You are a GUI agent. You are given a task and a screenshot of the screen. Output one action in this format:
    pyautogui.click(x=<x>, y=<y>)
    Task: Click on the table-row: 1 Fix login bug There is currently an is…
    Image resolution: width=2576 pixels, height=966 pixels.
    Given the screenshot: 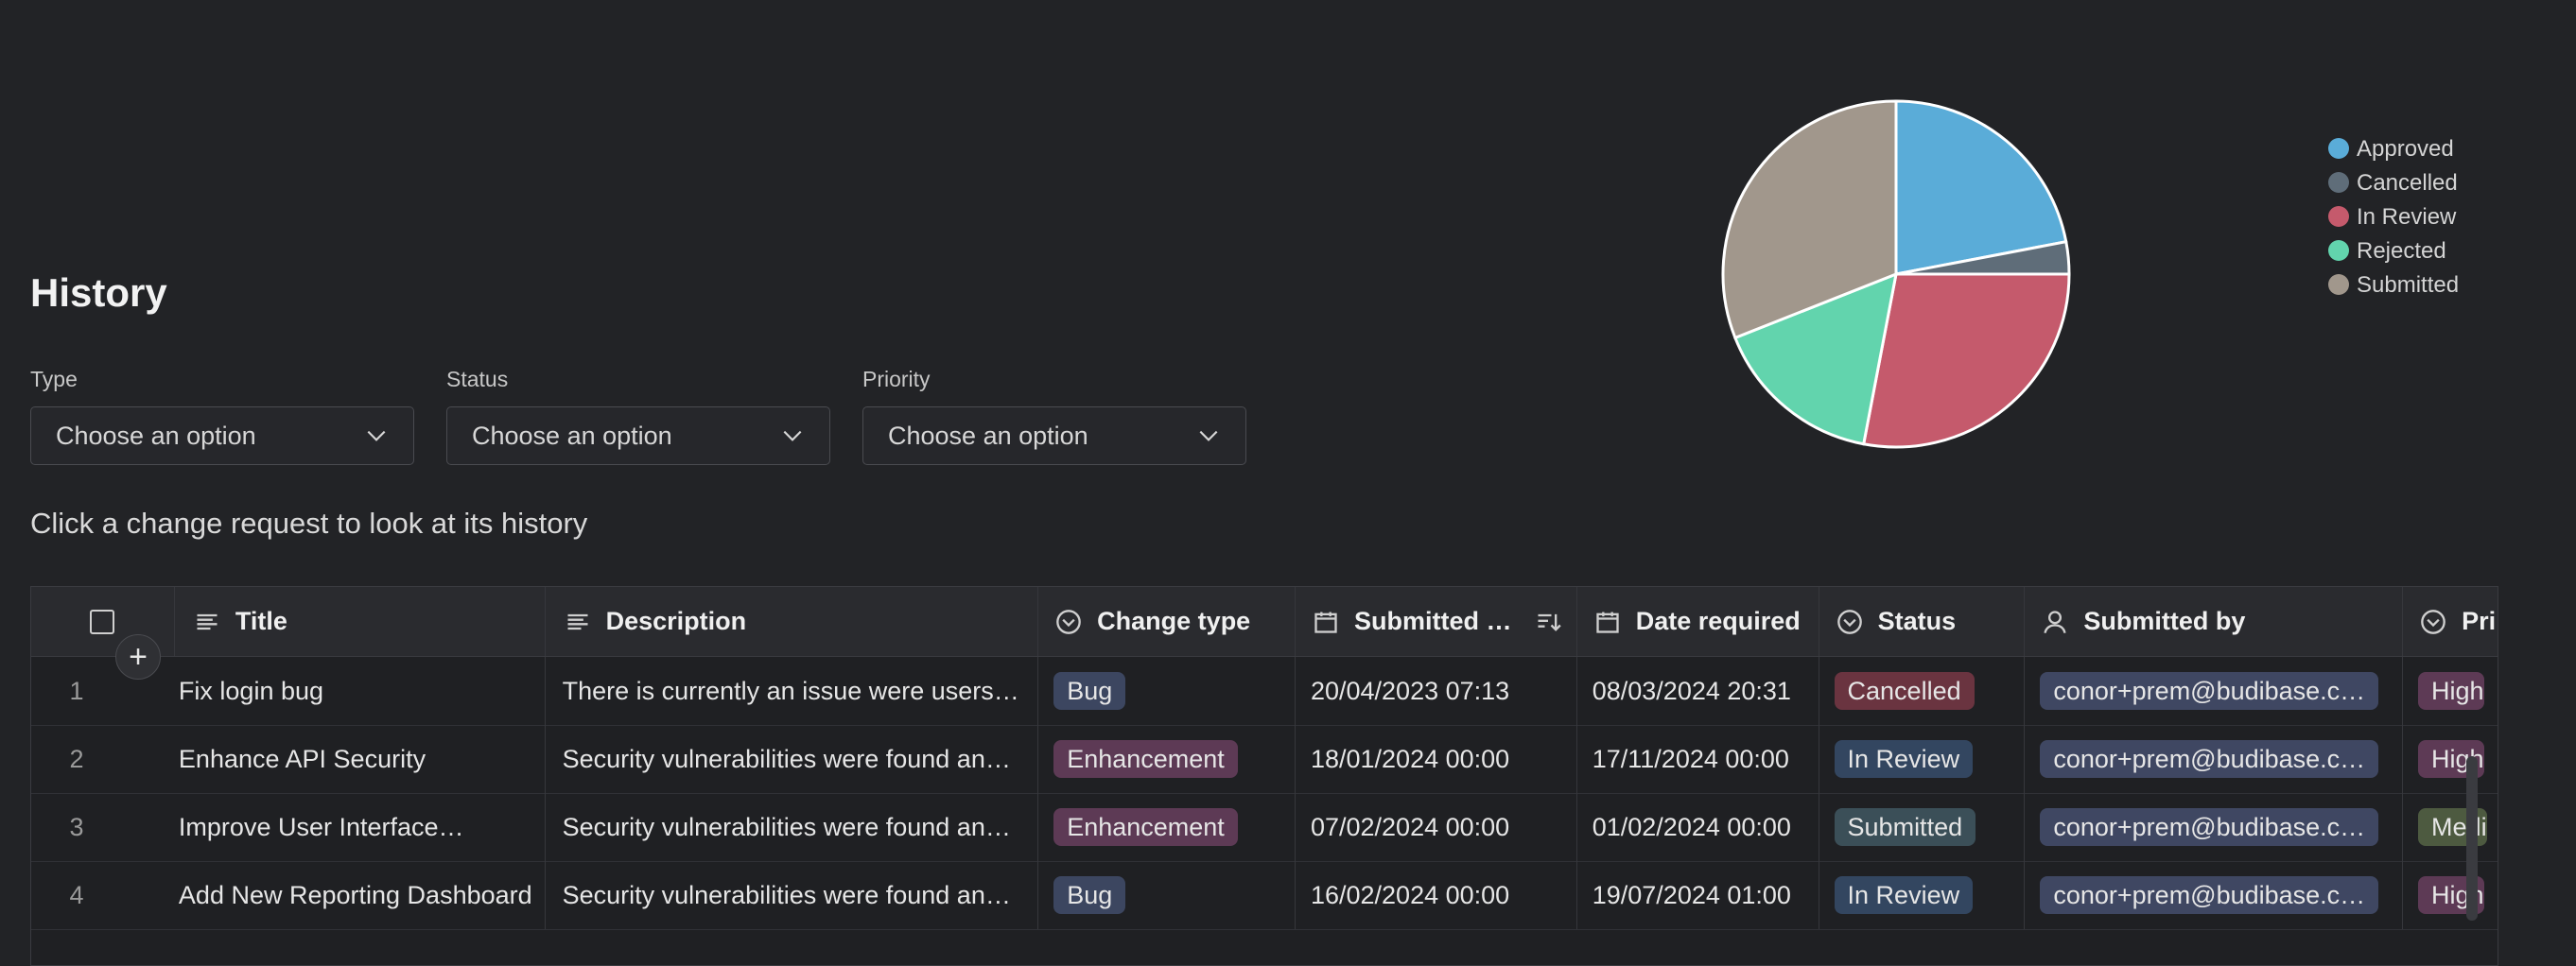 What is the action you would take?
    pyautogui.click(x=1264, y=691)
    